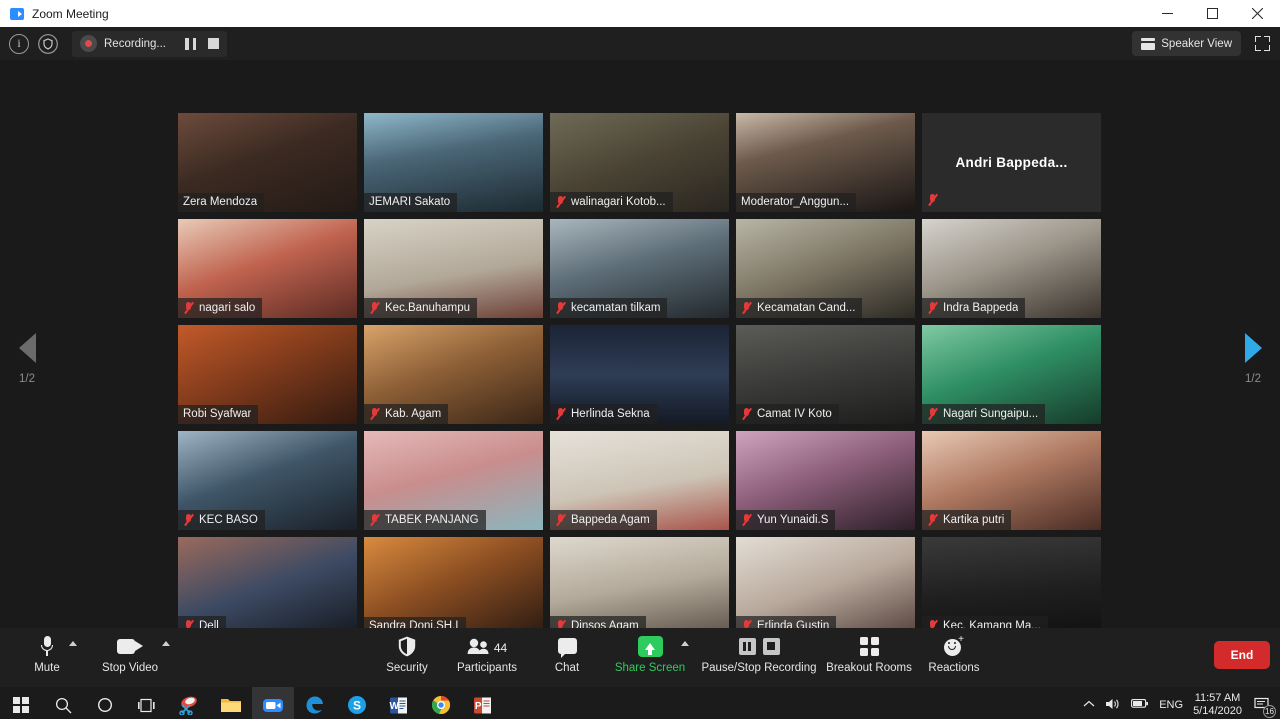 The image size is (1280, 719). Describe the element at coordinates (869, 653) in the screenshot. I see `breakout-rooms-button: Breakout Rooms` at that location.